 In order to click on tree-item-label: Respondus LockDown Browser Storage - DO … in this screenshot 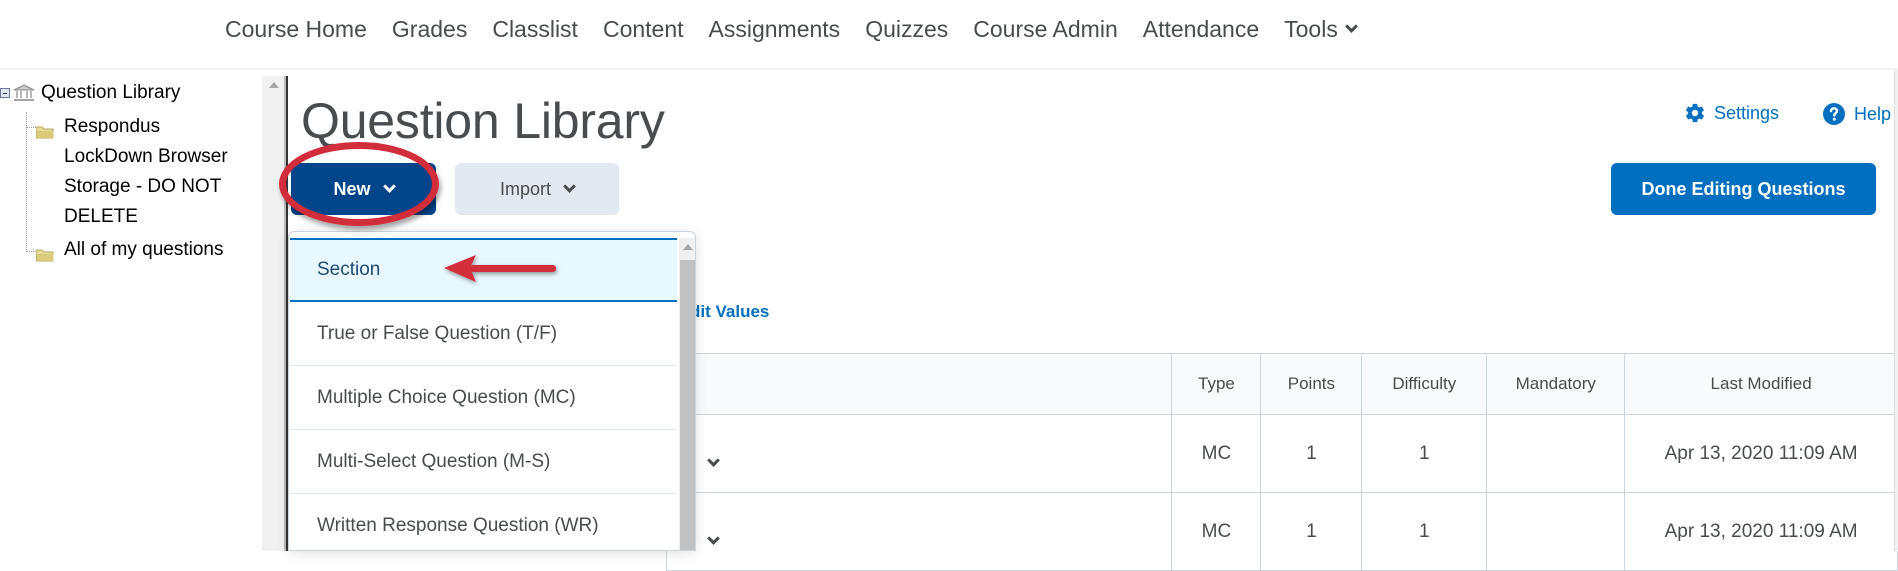, I will do `click(146, 171)`.